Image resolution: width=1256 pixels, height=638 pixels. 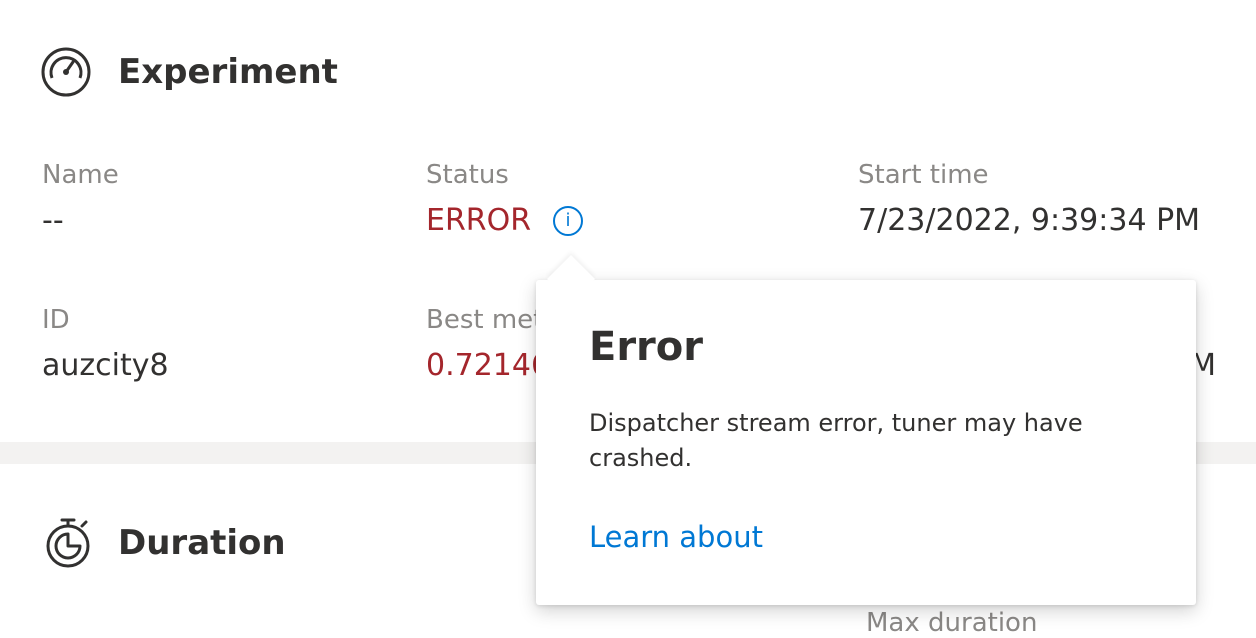 I want to click on id-value: auzcity8, so click(x=105, y=365).